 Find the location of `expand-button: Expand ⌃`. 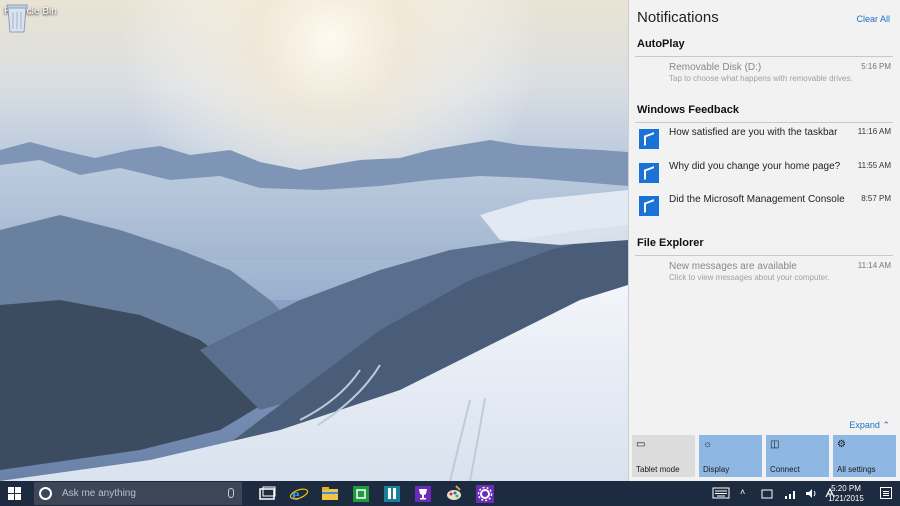

expand-button: Expand ⌃ is located at coordinates (869, 425).